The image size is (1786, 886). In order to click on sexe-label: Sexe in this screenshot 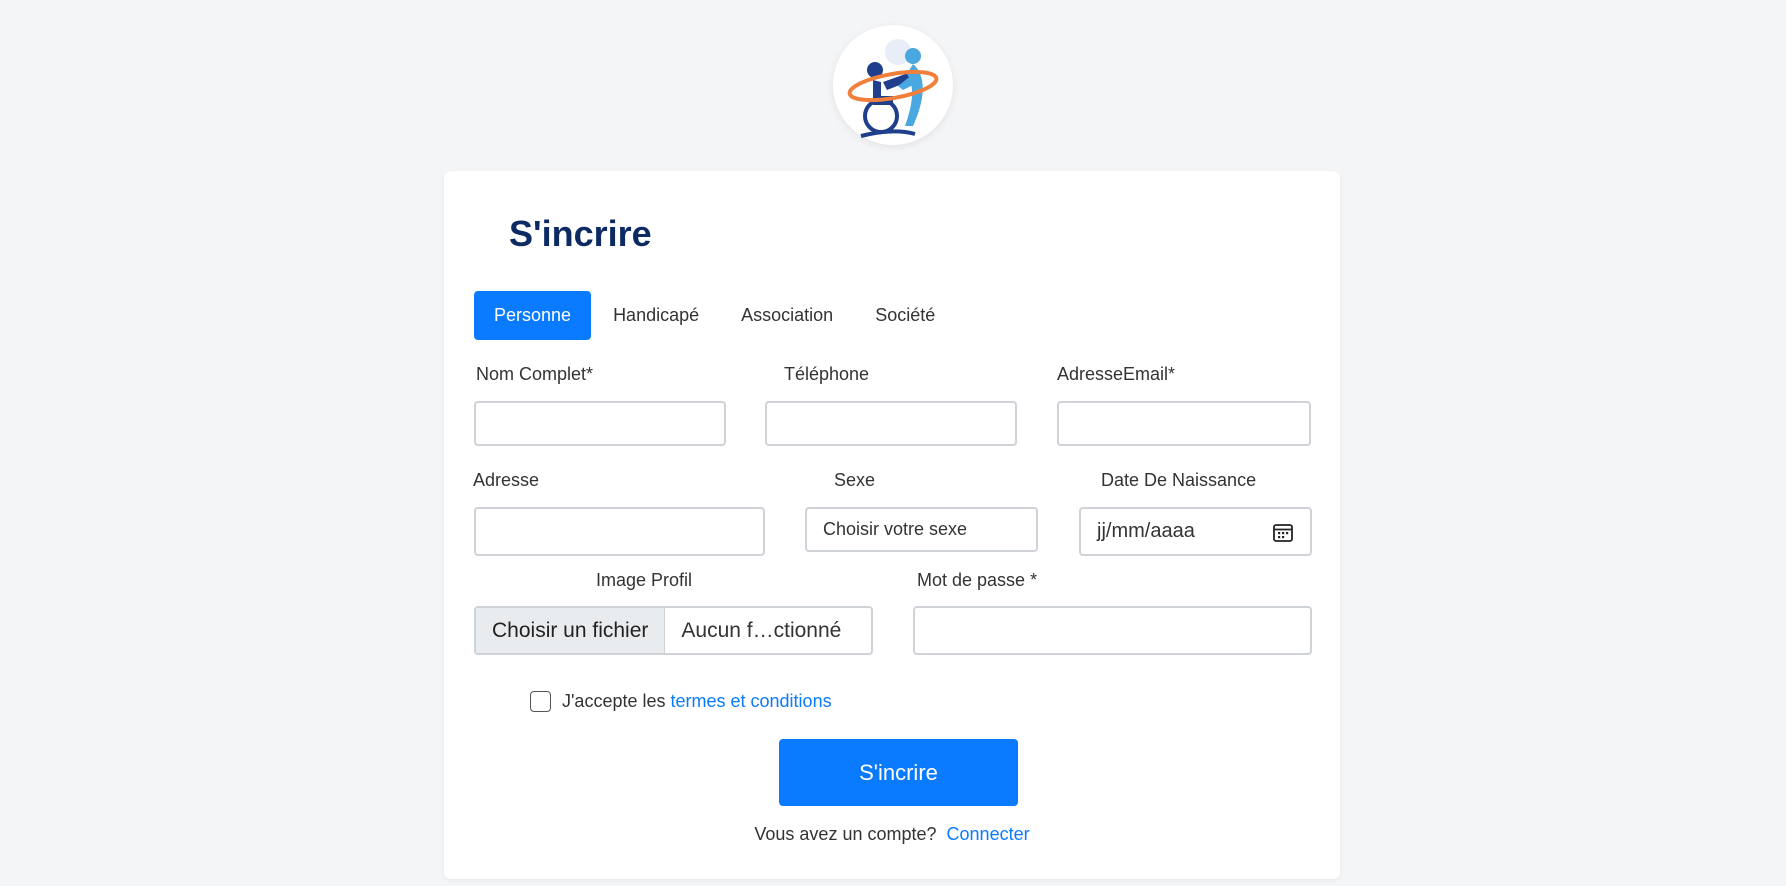, I will do `click(855, 480)`.